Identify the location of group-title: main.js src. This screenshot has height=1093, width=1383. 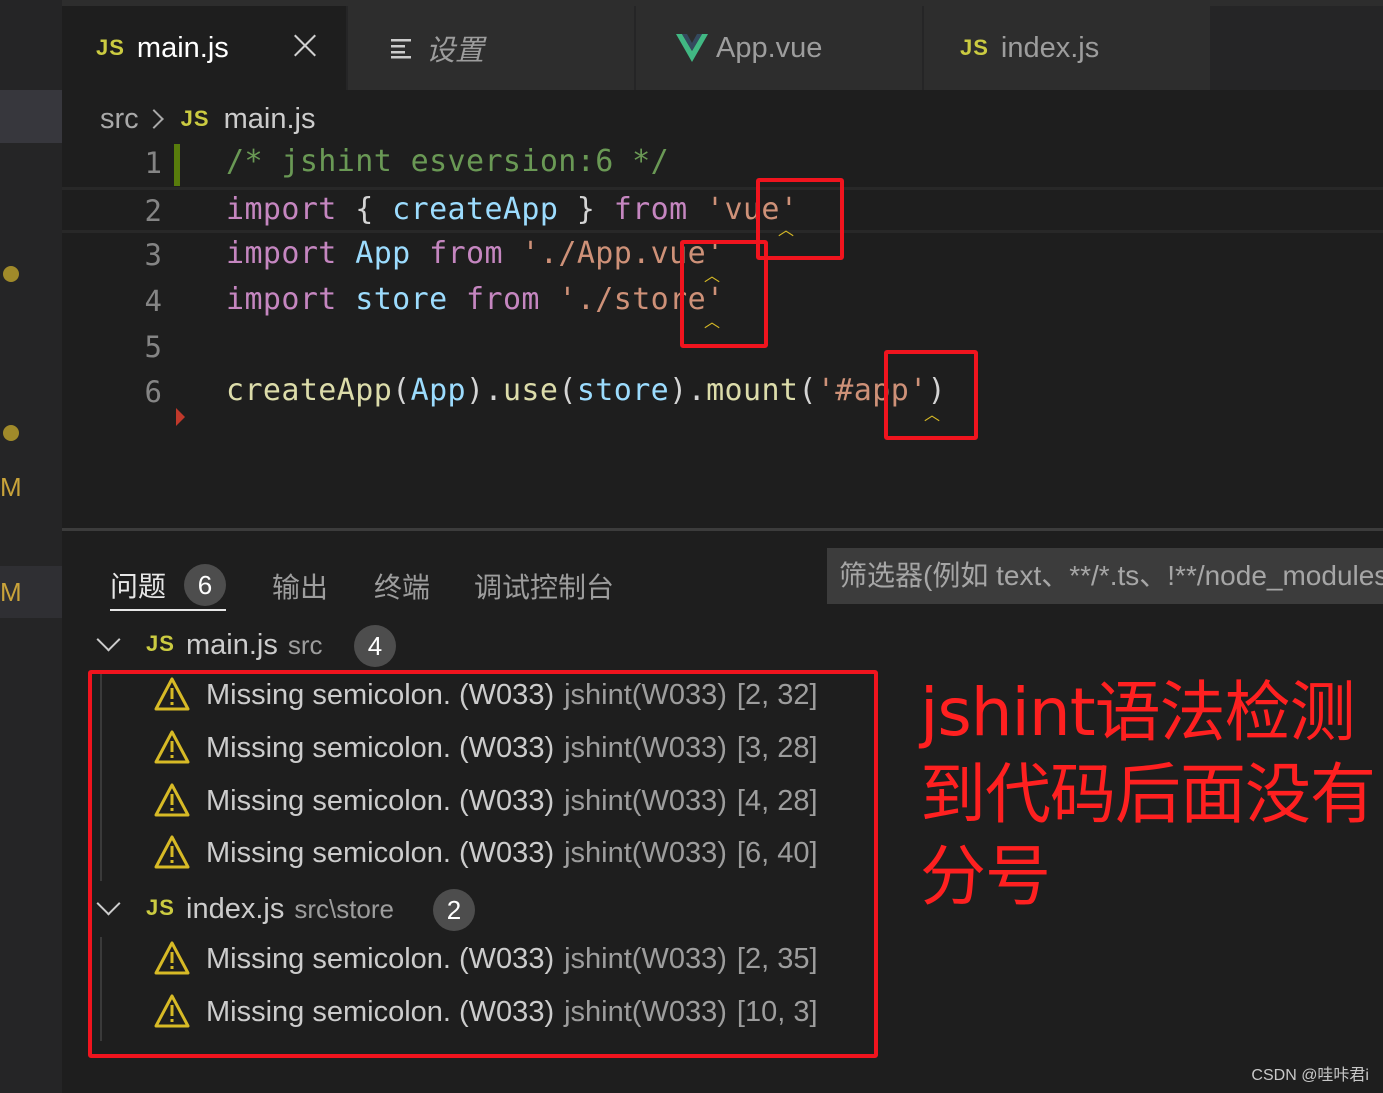
(254, 645).